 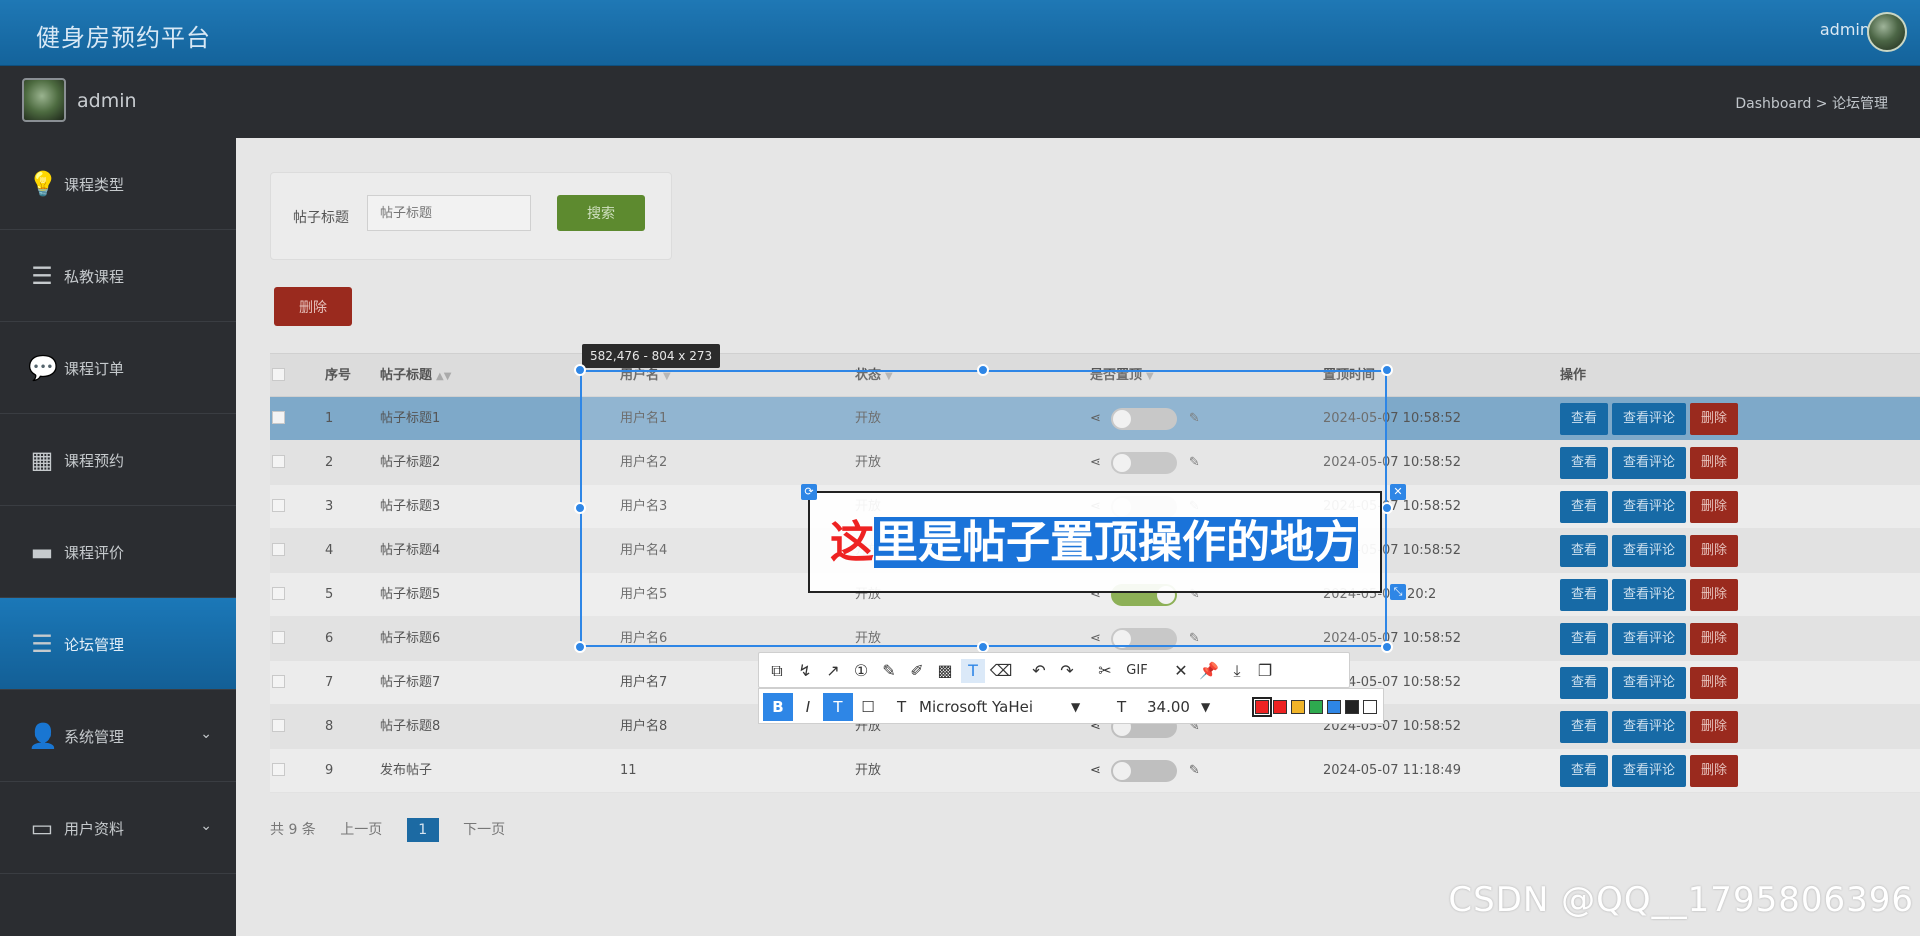 I want to click on search-button: 搜索, so click(x=601, y=213).